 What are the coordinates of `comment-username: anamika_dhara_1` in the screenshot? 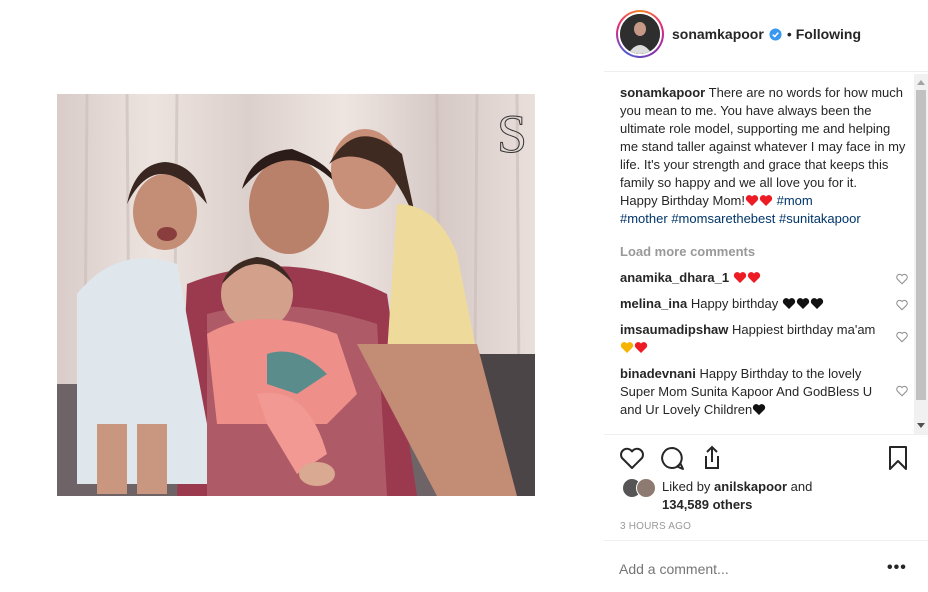 It's located at (674, 277).